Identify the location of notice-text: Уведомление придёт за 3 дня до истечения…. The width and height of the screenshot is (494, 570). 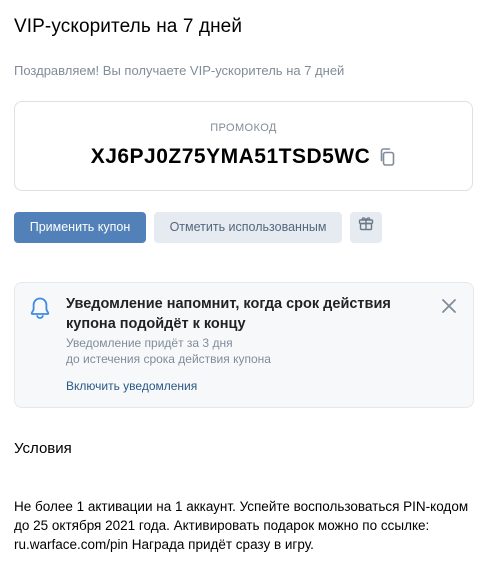
(216, 351).